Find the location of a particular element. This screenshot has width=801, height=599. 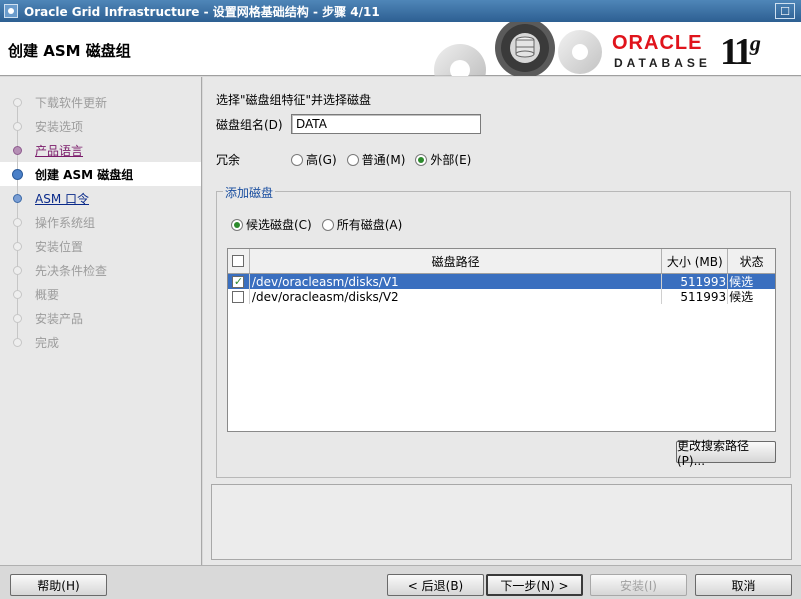

redundancy-high-radio: 高(G) is located at coordinates (314, 159).